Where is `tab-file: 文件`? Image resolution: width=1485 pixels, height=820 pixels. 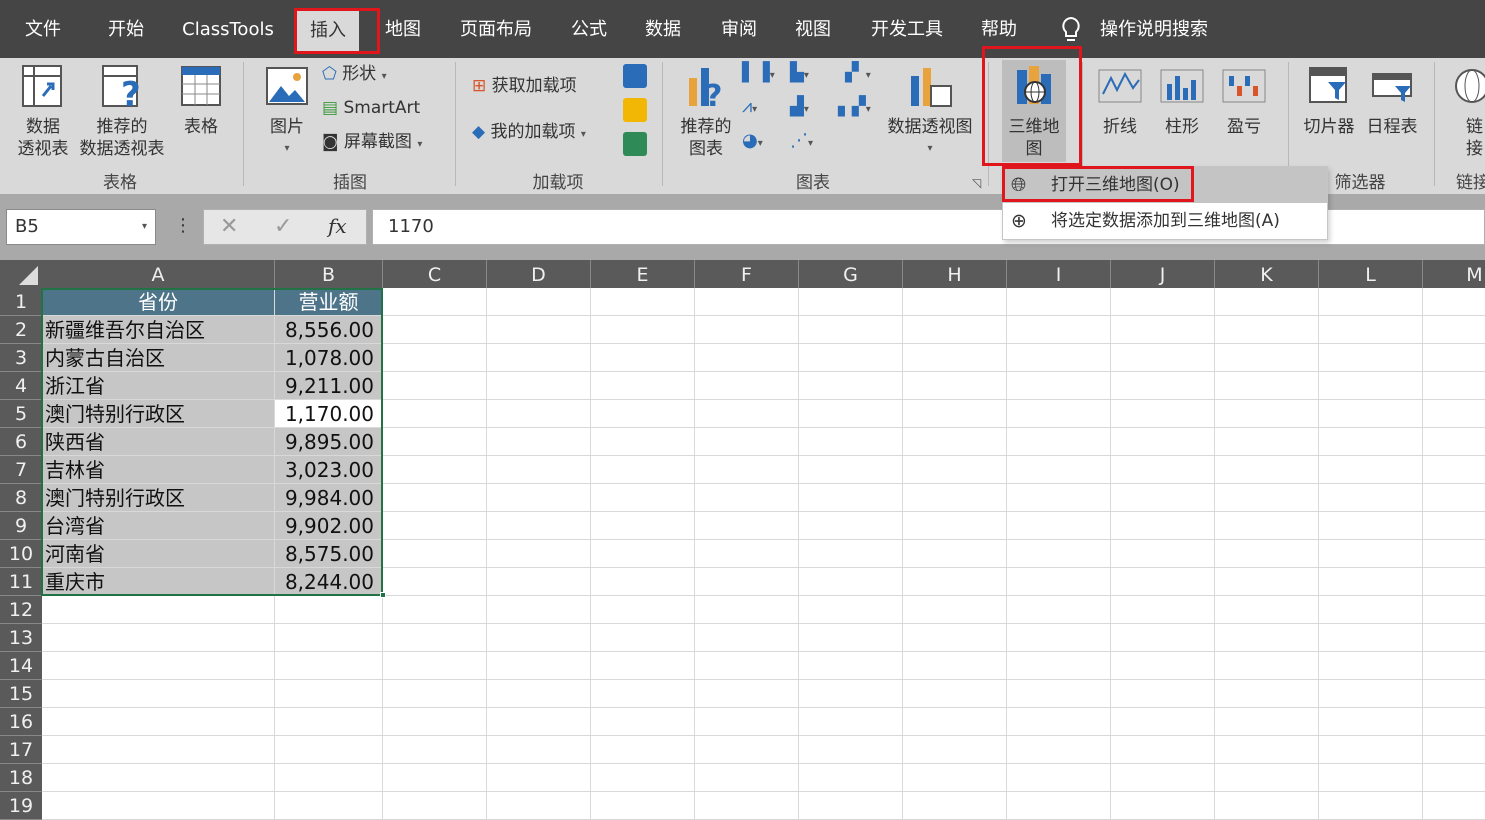 tab-file: 文件 is located at coordinates (43, 30).